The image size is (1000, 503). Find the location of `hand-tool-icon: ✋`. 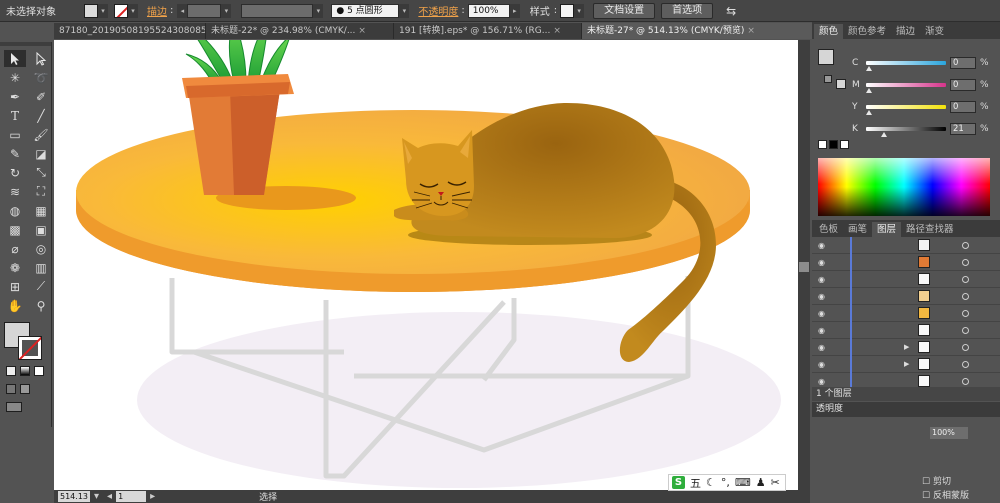

hand-tool-icon: ✋ is located at coordinates (15, 305).